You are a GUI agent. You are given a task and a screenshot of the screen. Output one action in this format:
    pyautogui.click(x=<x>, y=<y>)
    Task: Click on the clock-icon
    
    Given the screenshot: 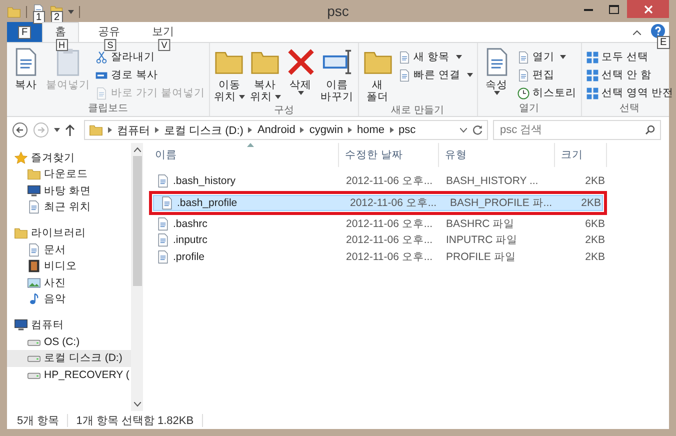 What is the action you would take?
    pyautogui.click(x=523, y=93)
    